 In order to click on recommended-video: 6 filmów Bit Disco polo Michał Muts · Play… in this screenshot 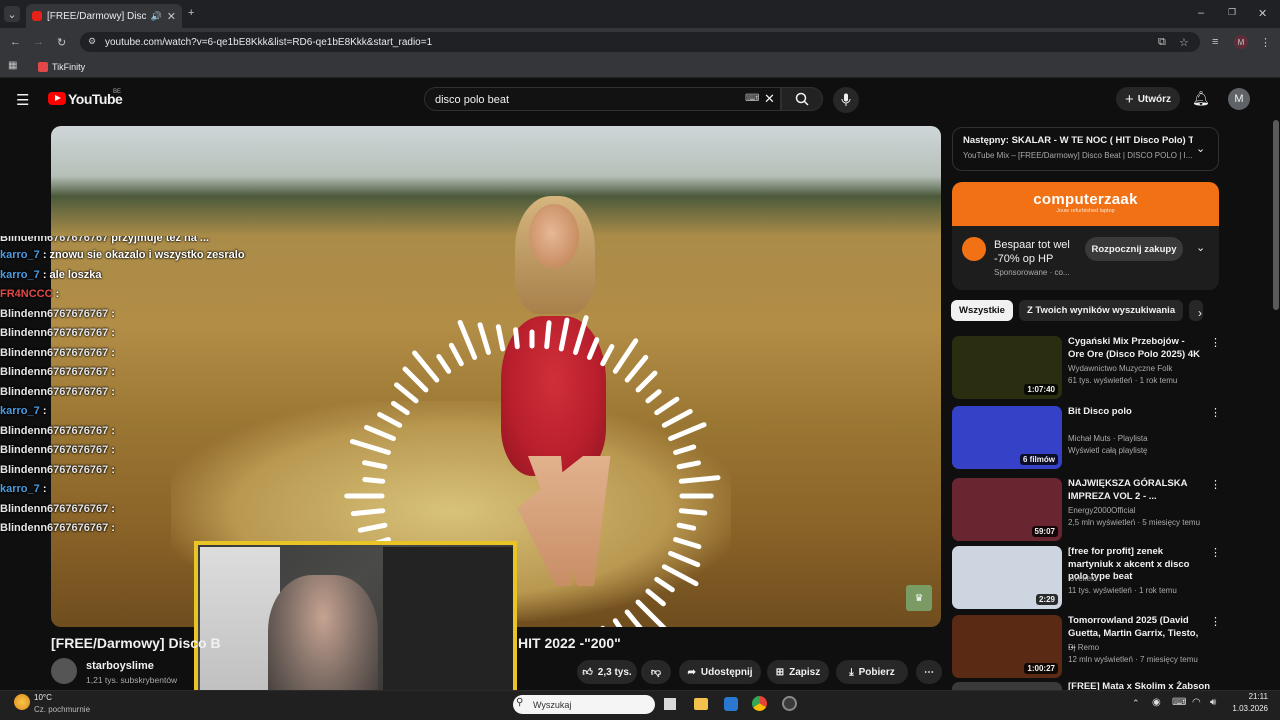, I will do `click(1092, 438)`.